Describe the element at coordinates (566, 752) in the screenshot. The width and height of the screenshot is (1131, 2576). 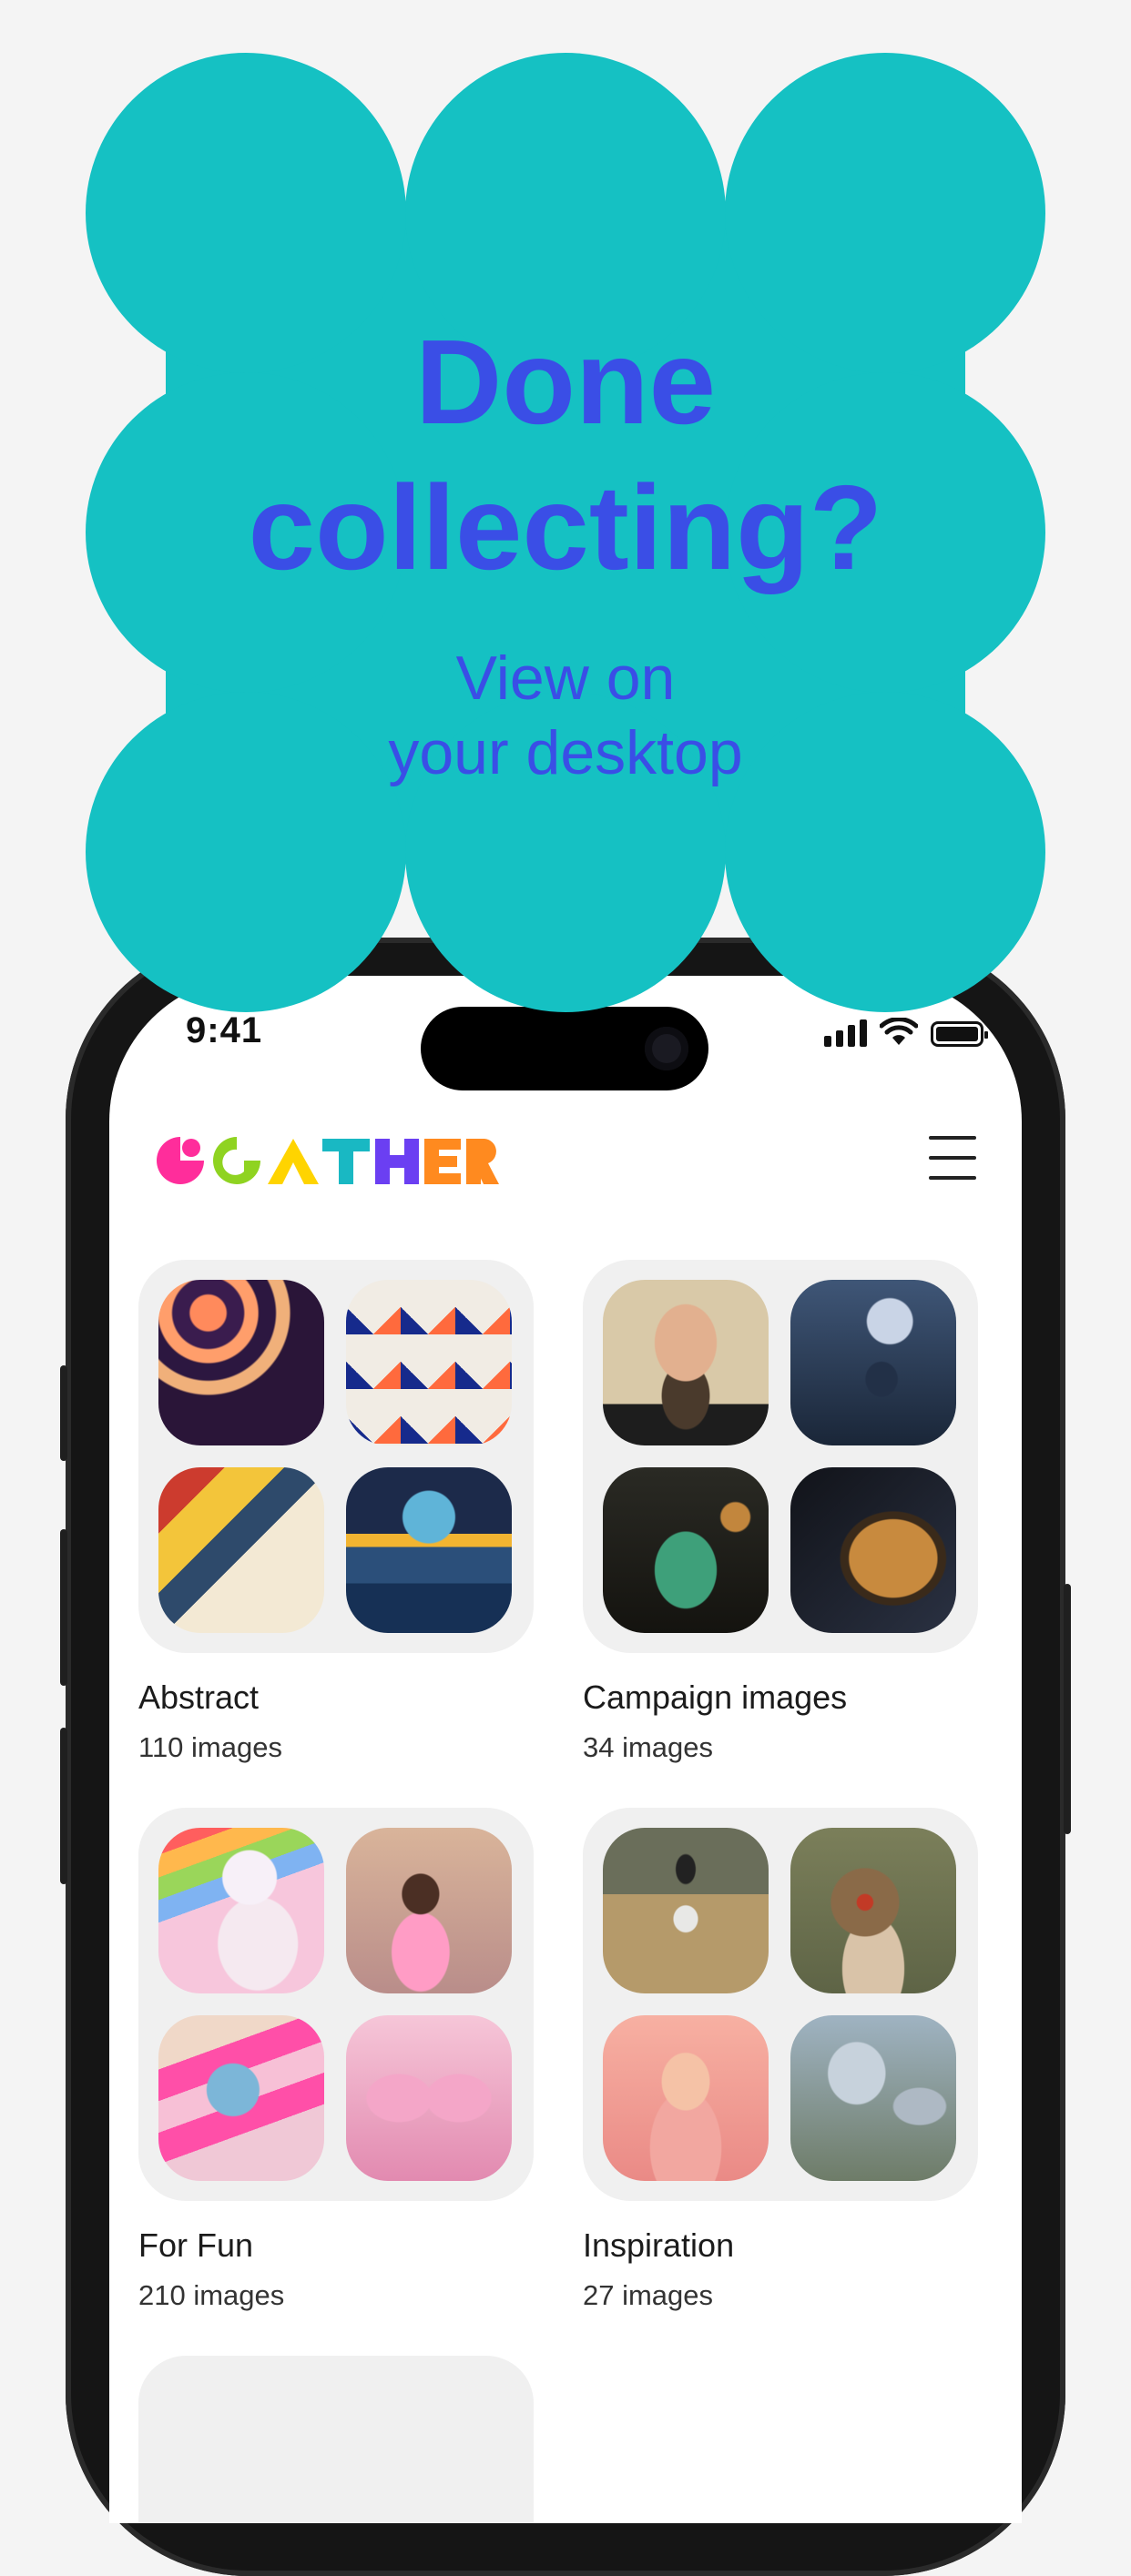
I see `promo-subtitle-line: your desktop` at that location.